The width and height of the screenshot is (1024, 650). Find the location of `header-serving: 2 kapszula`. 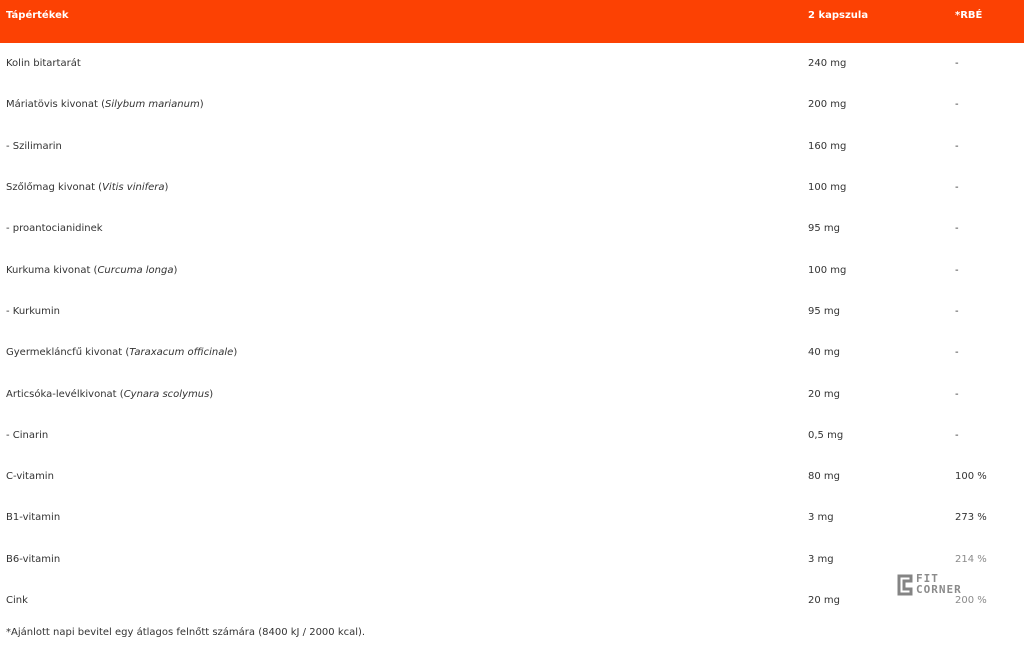

header-serving: 2 kapszula is located at coordinates (838, 15).